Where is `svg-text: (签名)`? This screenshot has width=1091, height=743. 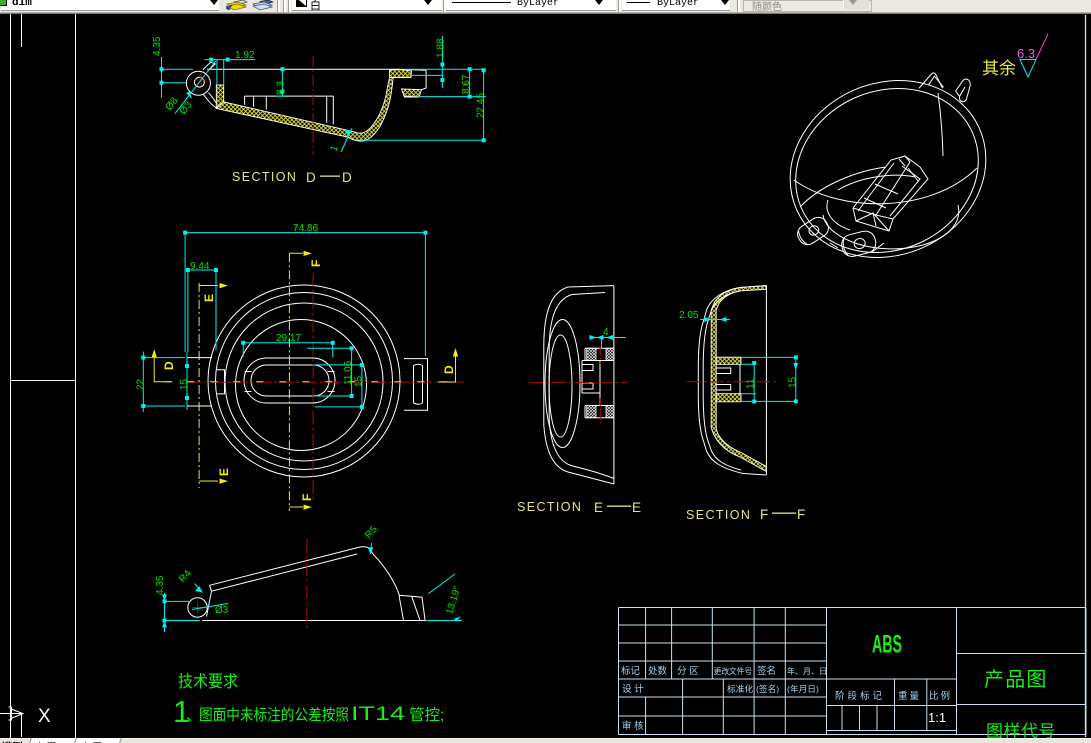
svg-text: (签名) is located at coordinates (767, 688).